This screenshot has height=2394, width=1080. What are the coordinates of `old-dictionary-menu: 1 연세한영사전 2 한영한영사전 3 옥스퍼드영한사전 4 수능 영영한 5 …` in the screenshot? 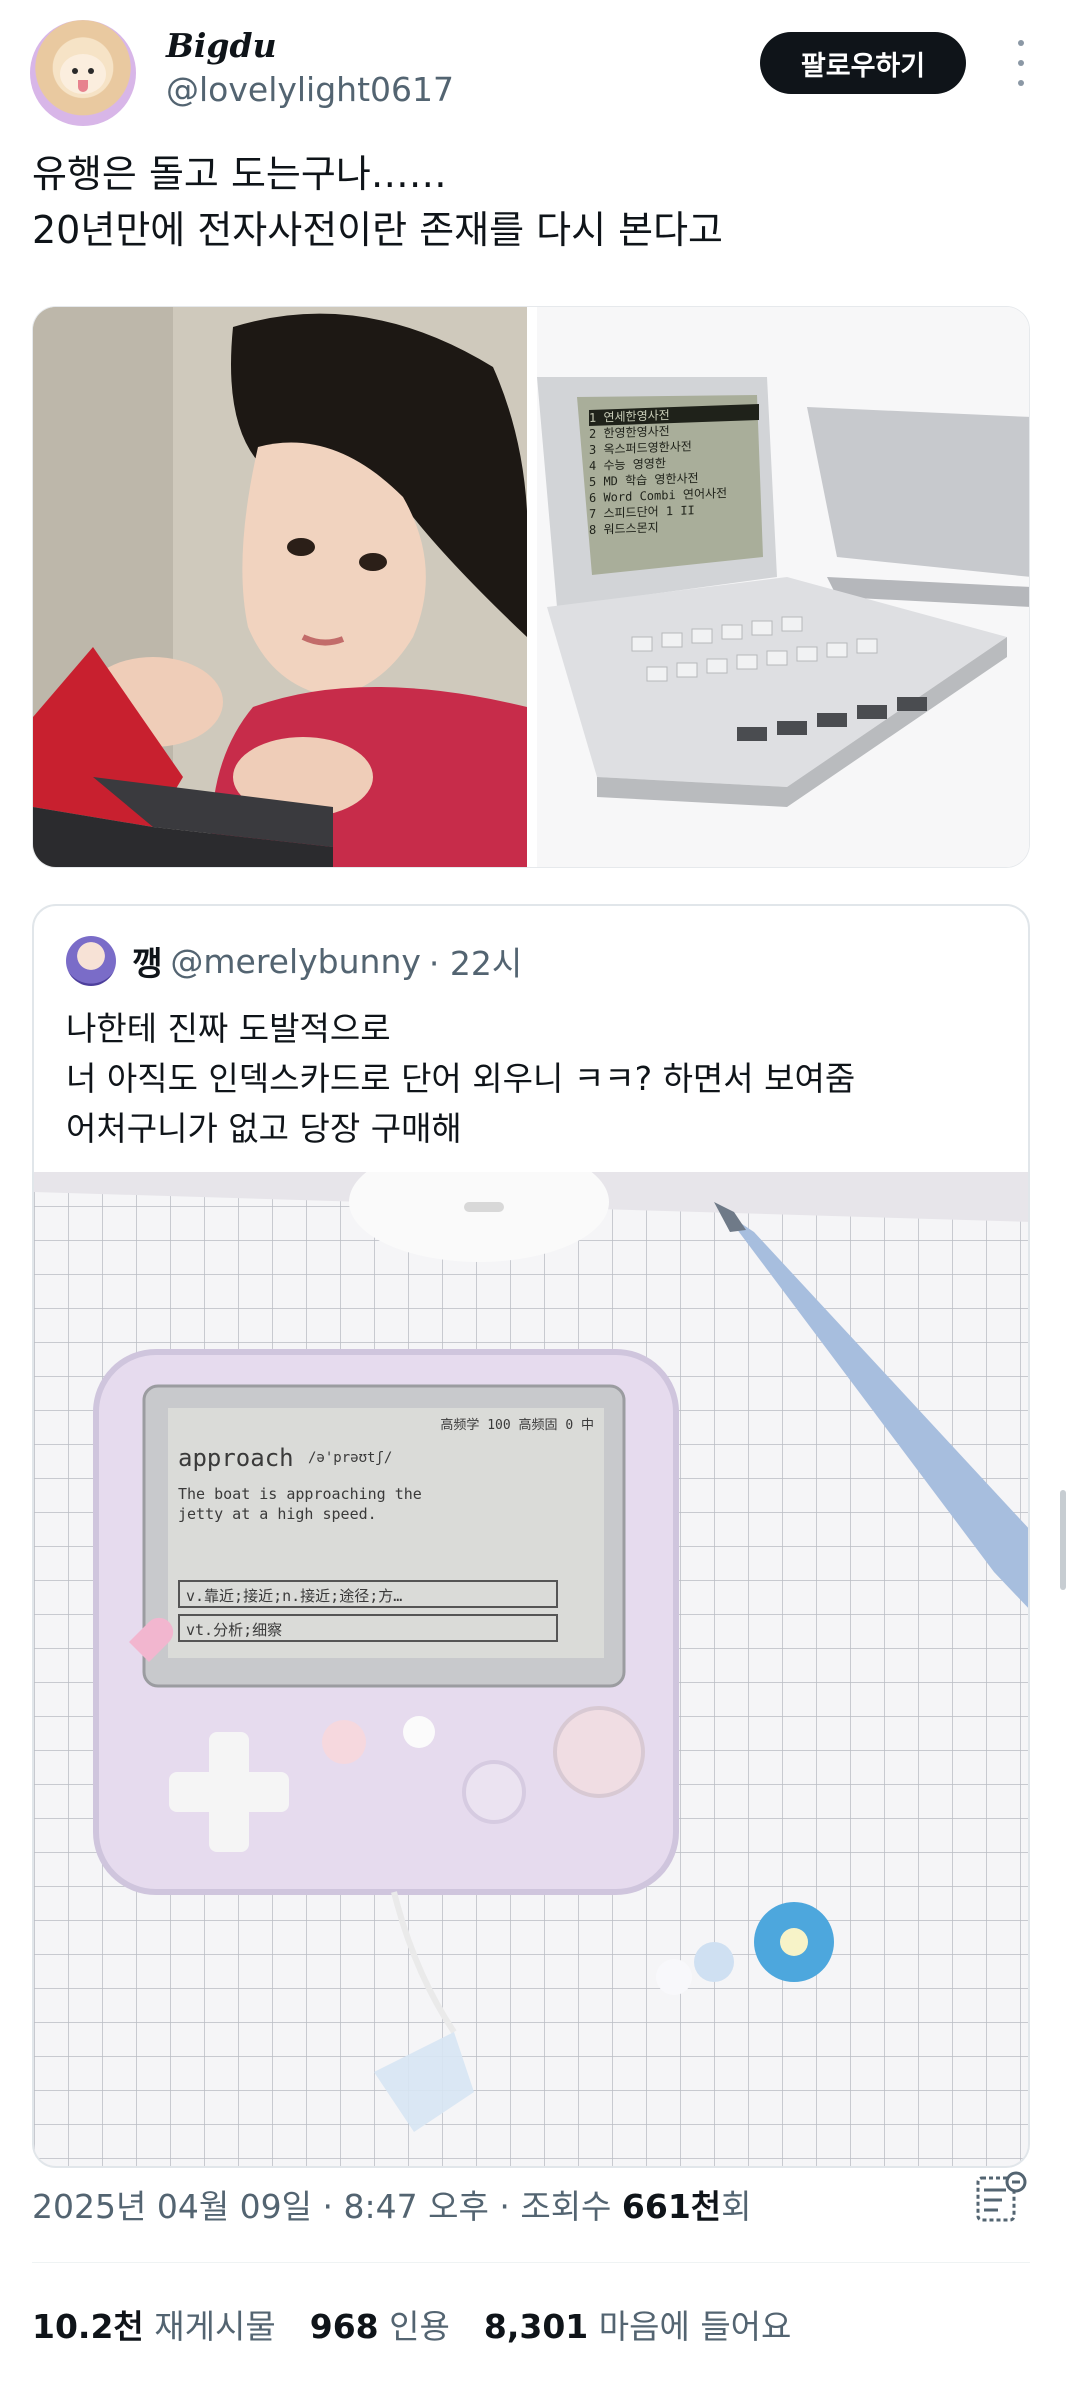 It's located at (674, 471).